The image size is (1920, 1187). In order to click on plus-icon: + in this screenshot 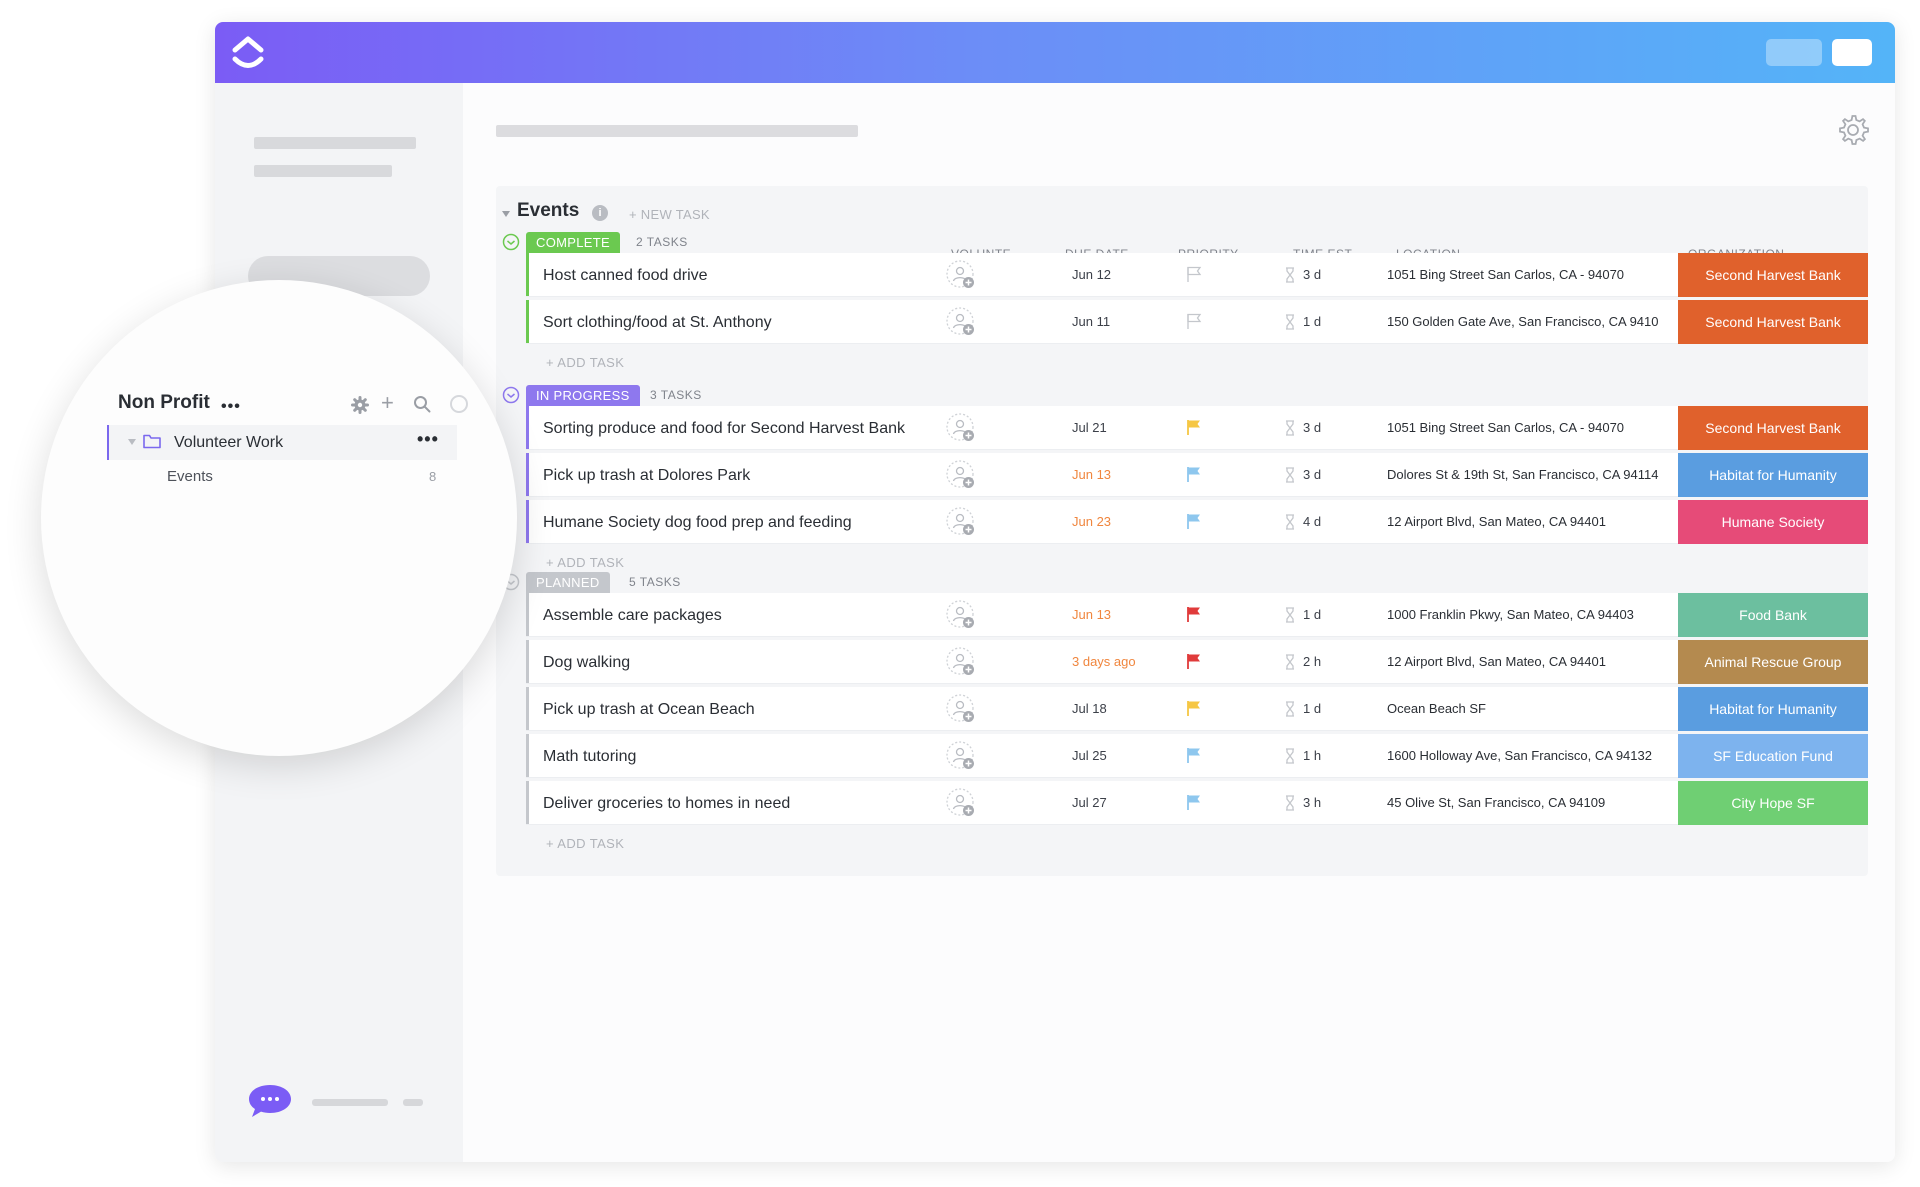, I will do `click(387, 403)`.